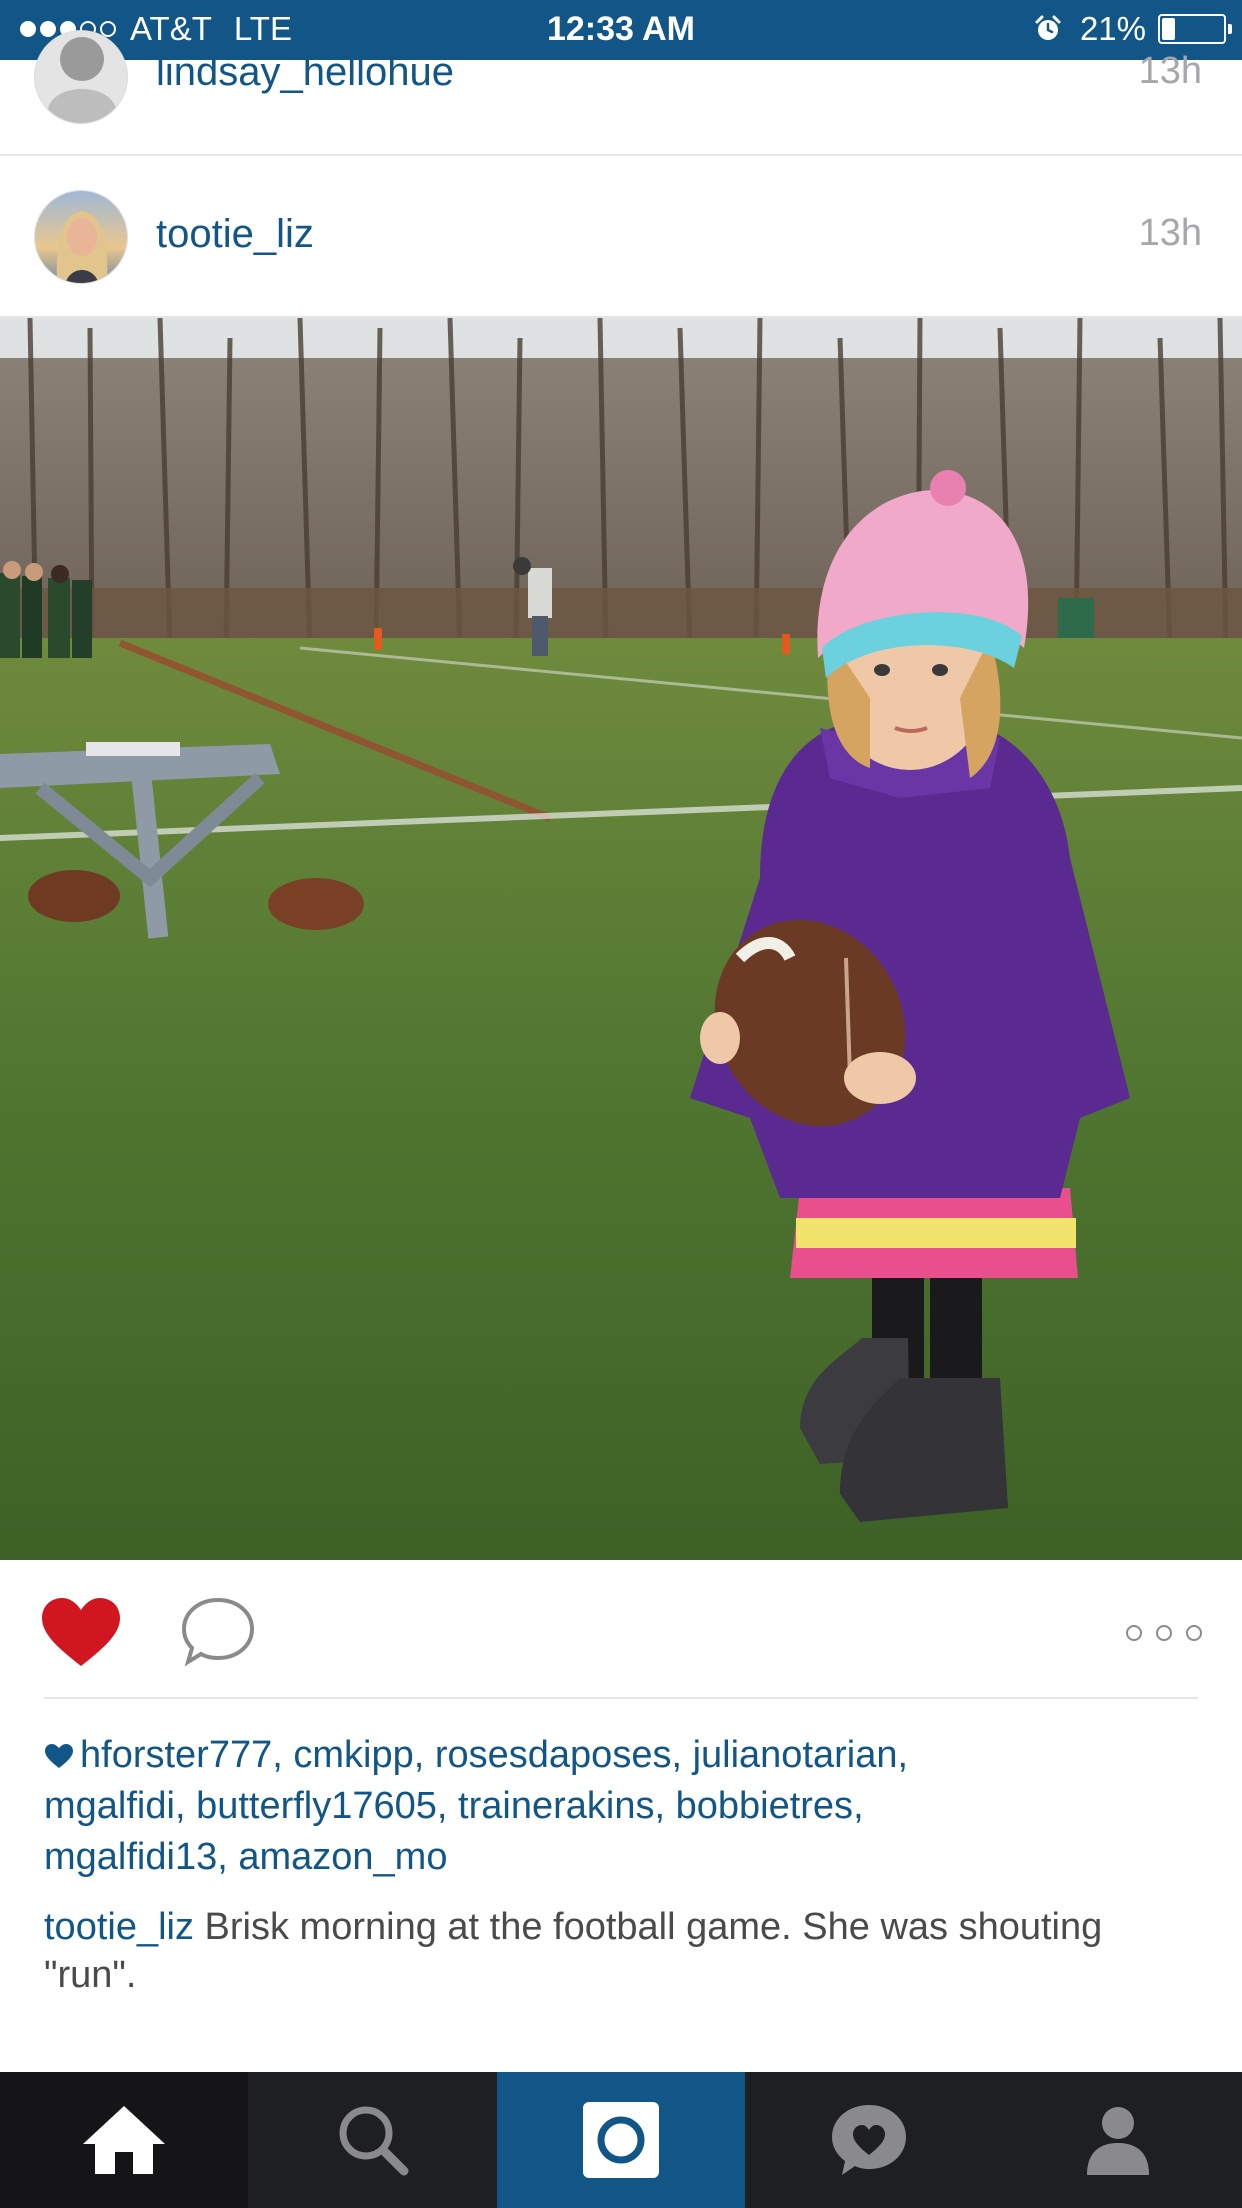  Describe the element at coordinates (1112, 28) in the screenshot. I see `battery-percent: 21%` at that location.